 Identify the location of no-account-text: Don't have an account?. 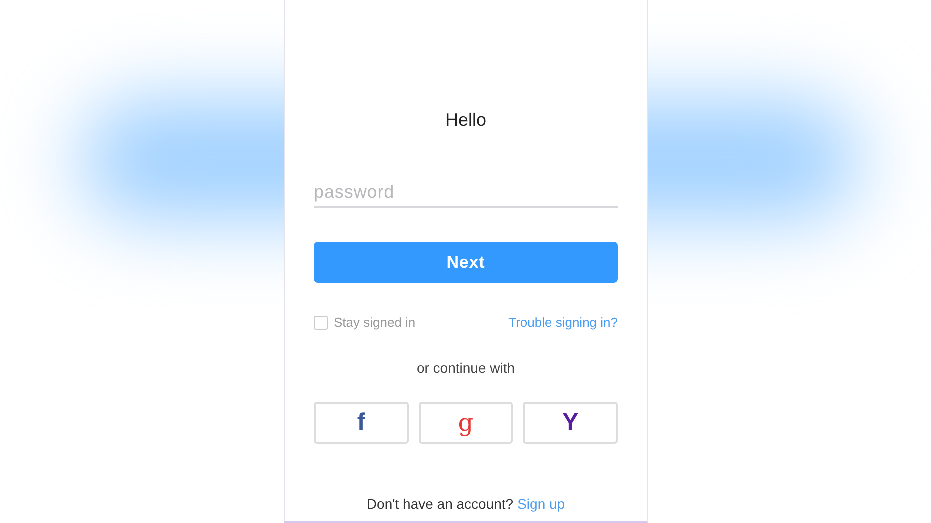
(440, 504).